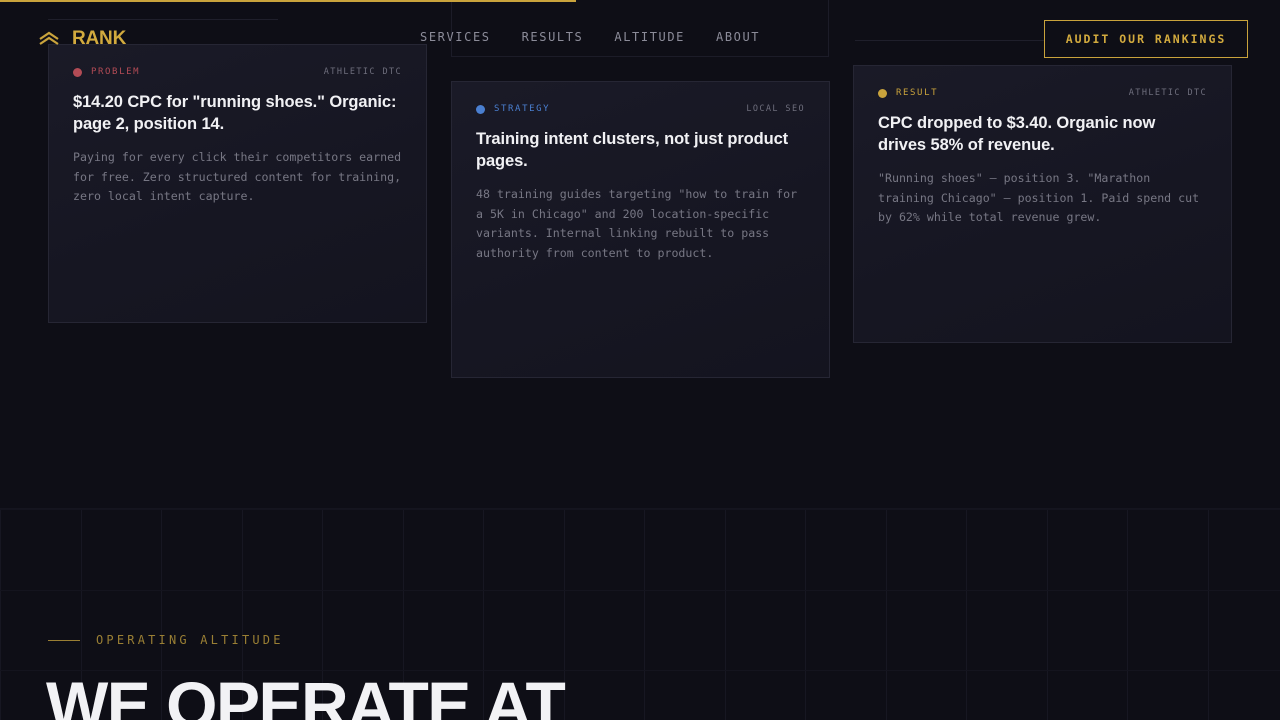  I want to click on card-client-label: LOCAL SEO, so click(775, 109).